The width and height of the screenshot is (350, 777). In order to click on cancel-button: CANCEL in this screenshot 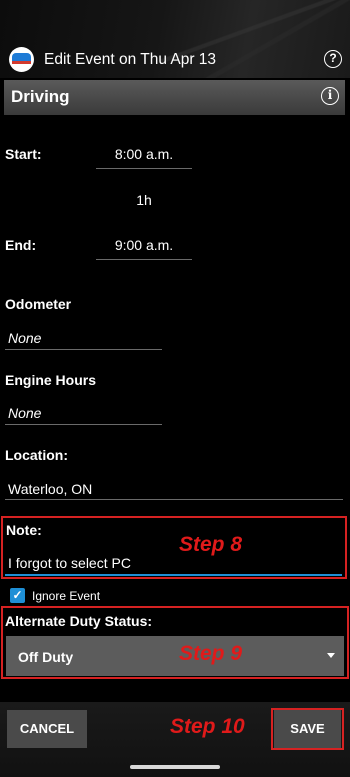, I will do `click(47, 729)`.